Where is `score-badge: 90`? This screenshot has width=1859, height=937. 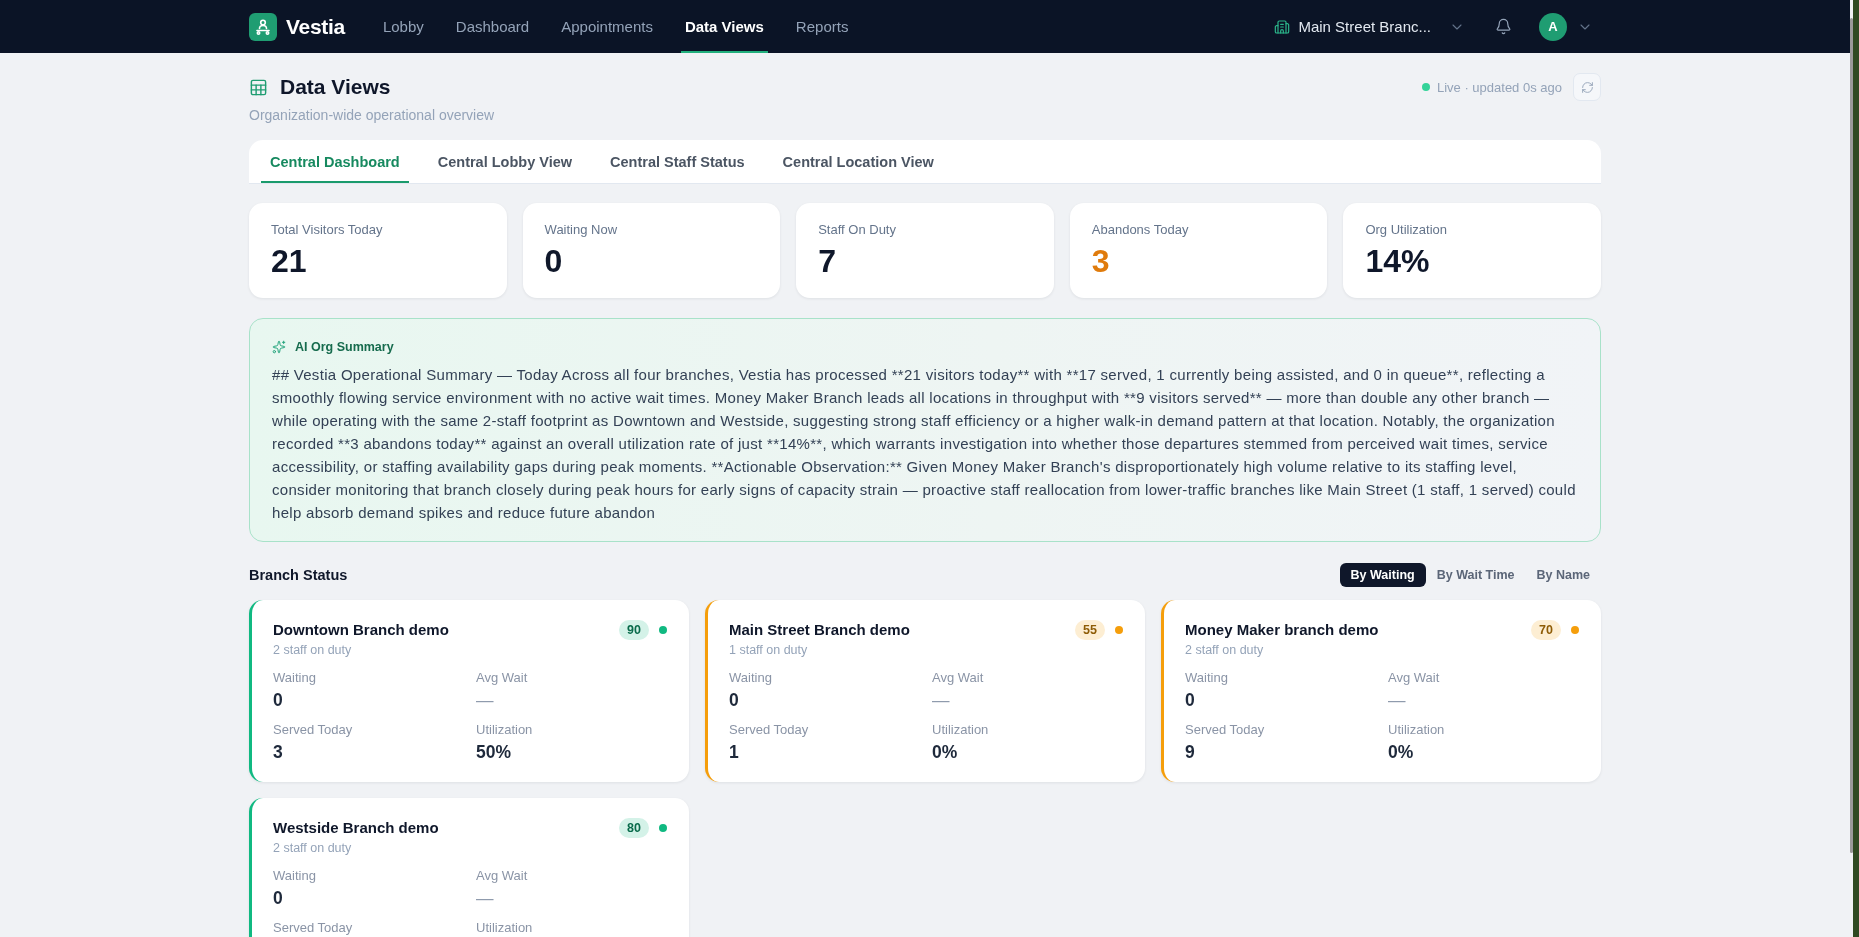 score-badge: 90 is located at coordinates (634, 630).